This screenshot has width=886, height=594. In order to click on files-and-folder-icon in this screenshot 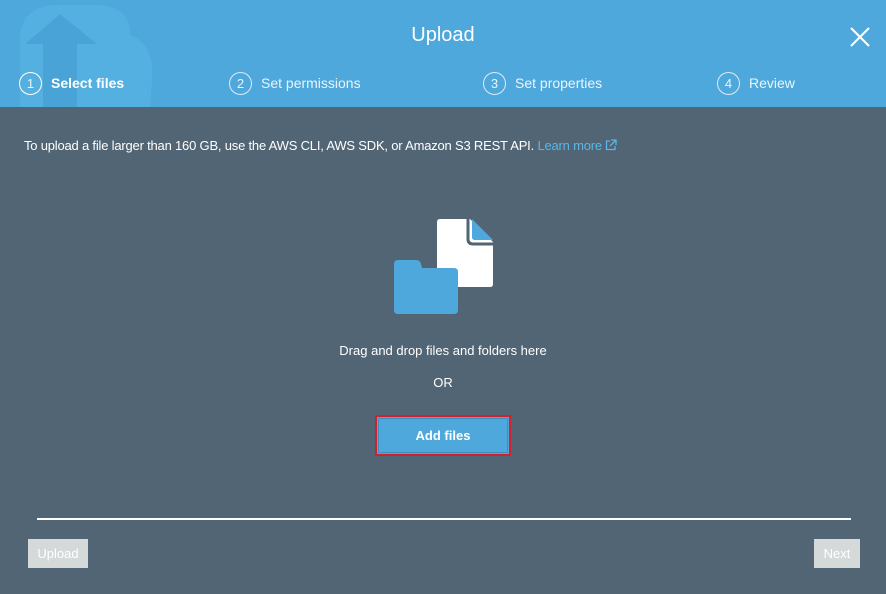, I will do `click(443, 266)`.